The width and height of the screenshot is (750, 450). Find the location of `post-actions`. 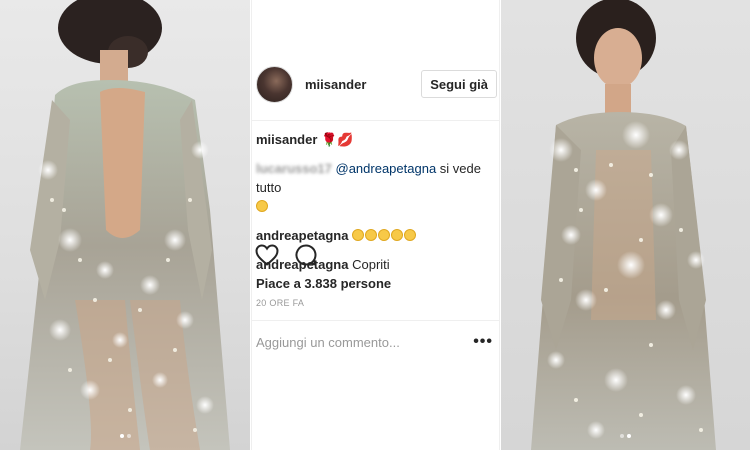

post-actions is located at coordinates (286, 255).